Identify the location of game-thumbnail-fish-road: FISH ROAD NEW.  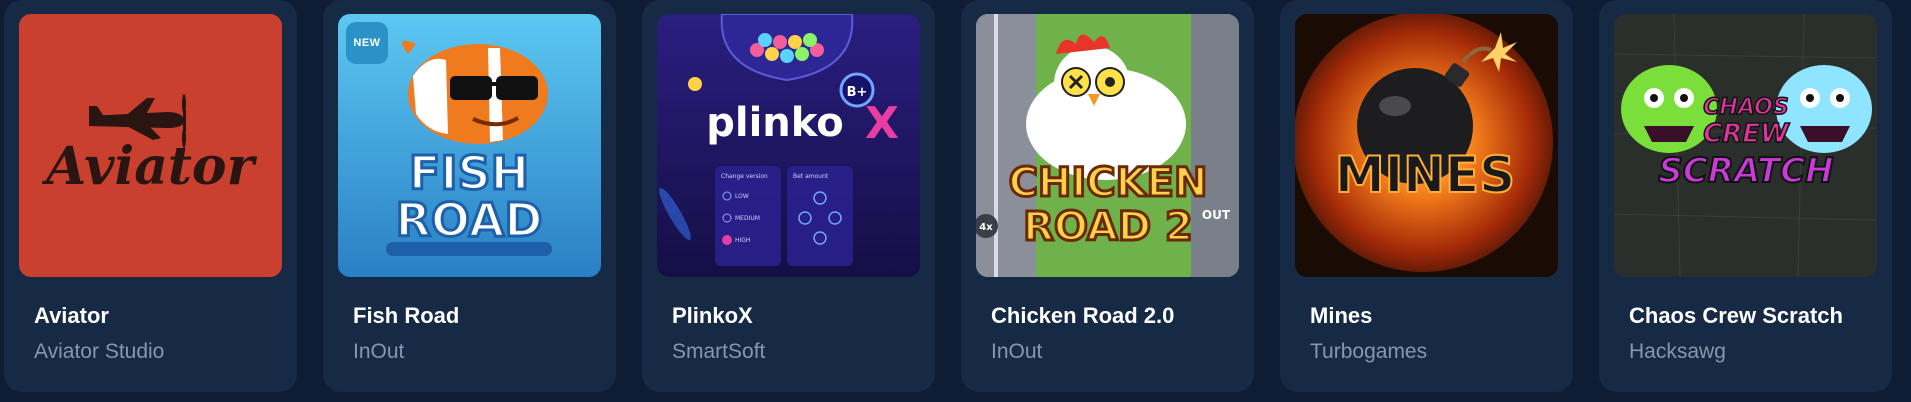
(469, 145).